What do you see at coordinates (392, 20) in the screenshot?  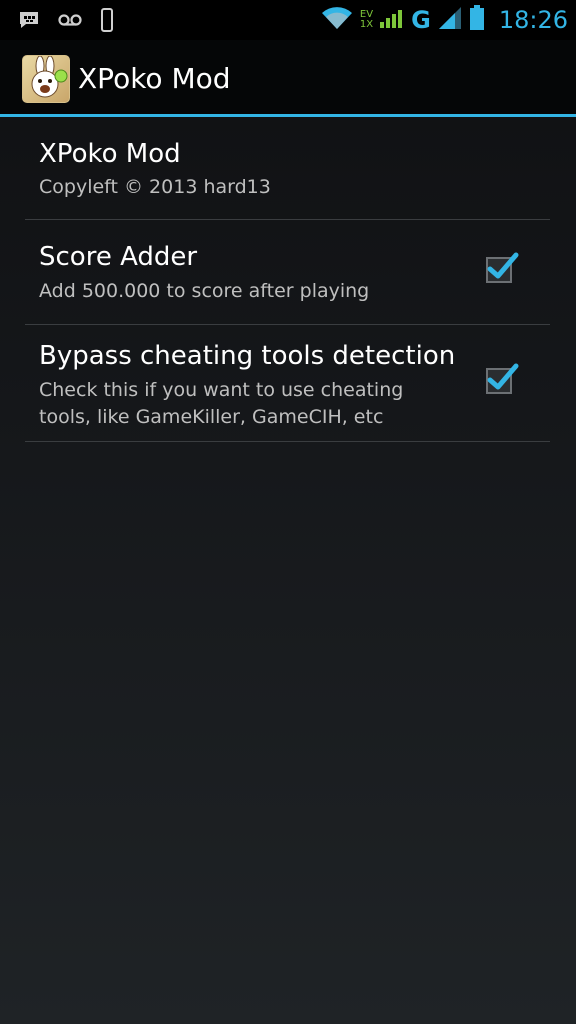 I see `cdma-signal-icon` at bounding box center [392, 20].